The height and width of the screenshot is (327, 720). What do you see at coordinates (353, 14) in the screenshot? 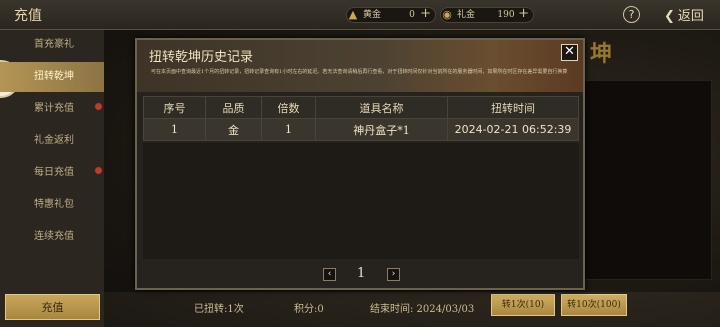
I see `gold-icon: ▲` at bounding box center [353, 14].